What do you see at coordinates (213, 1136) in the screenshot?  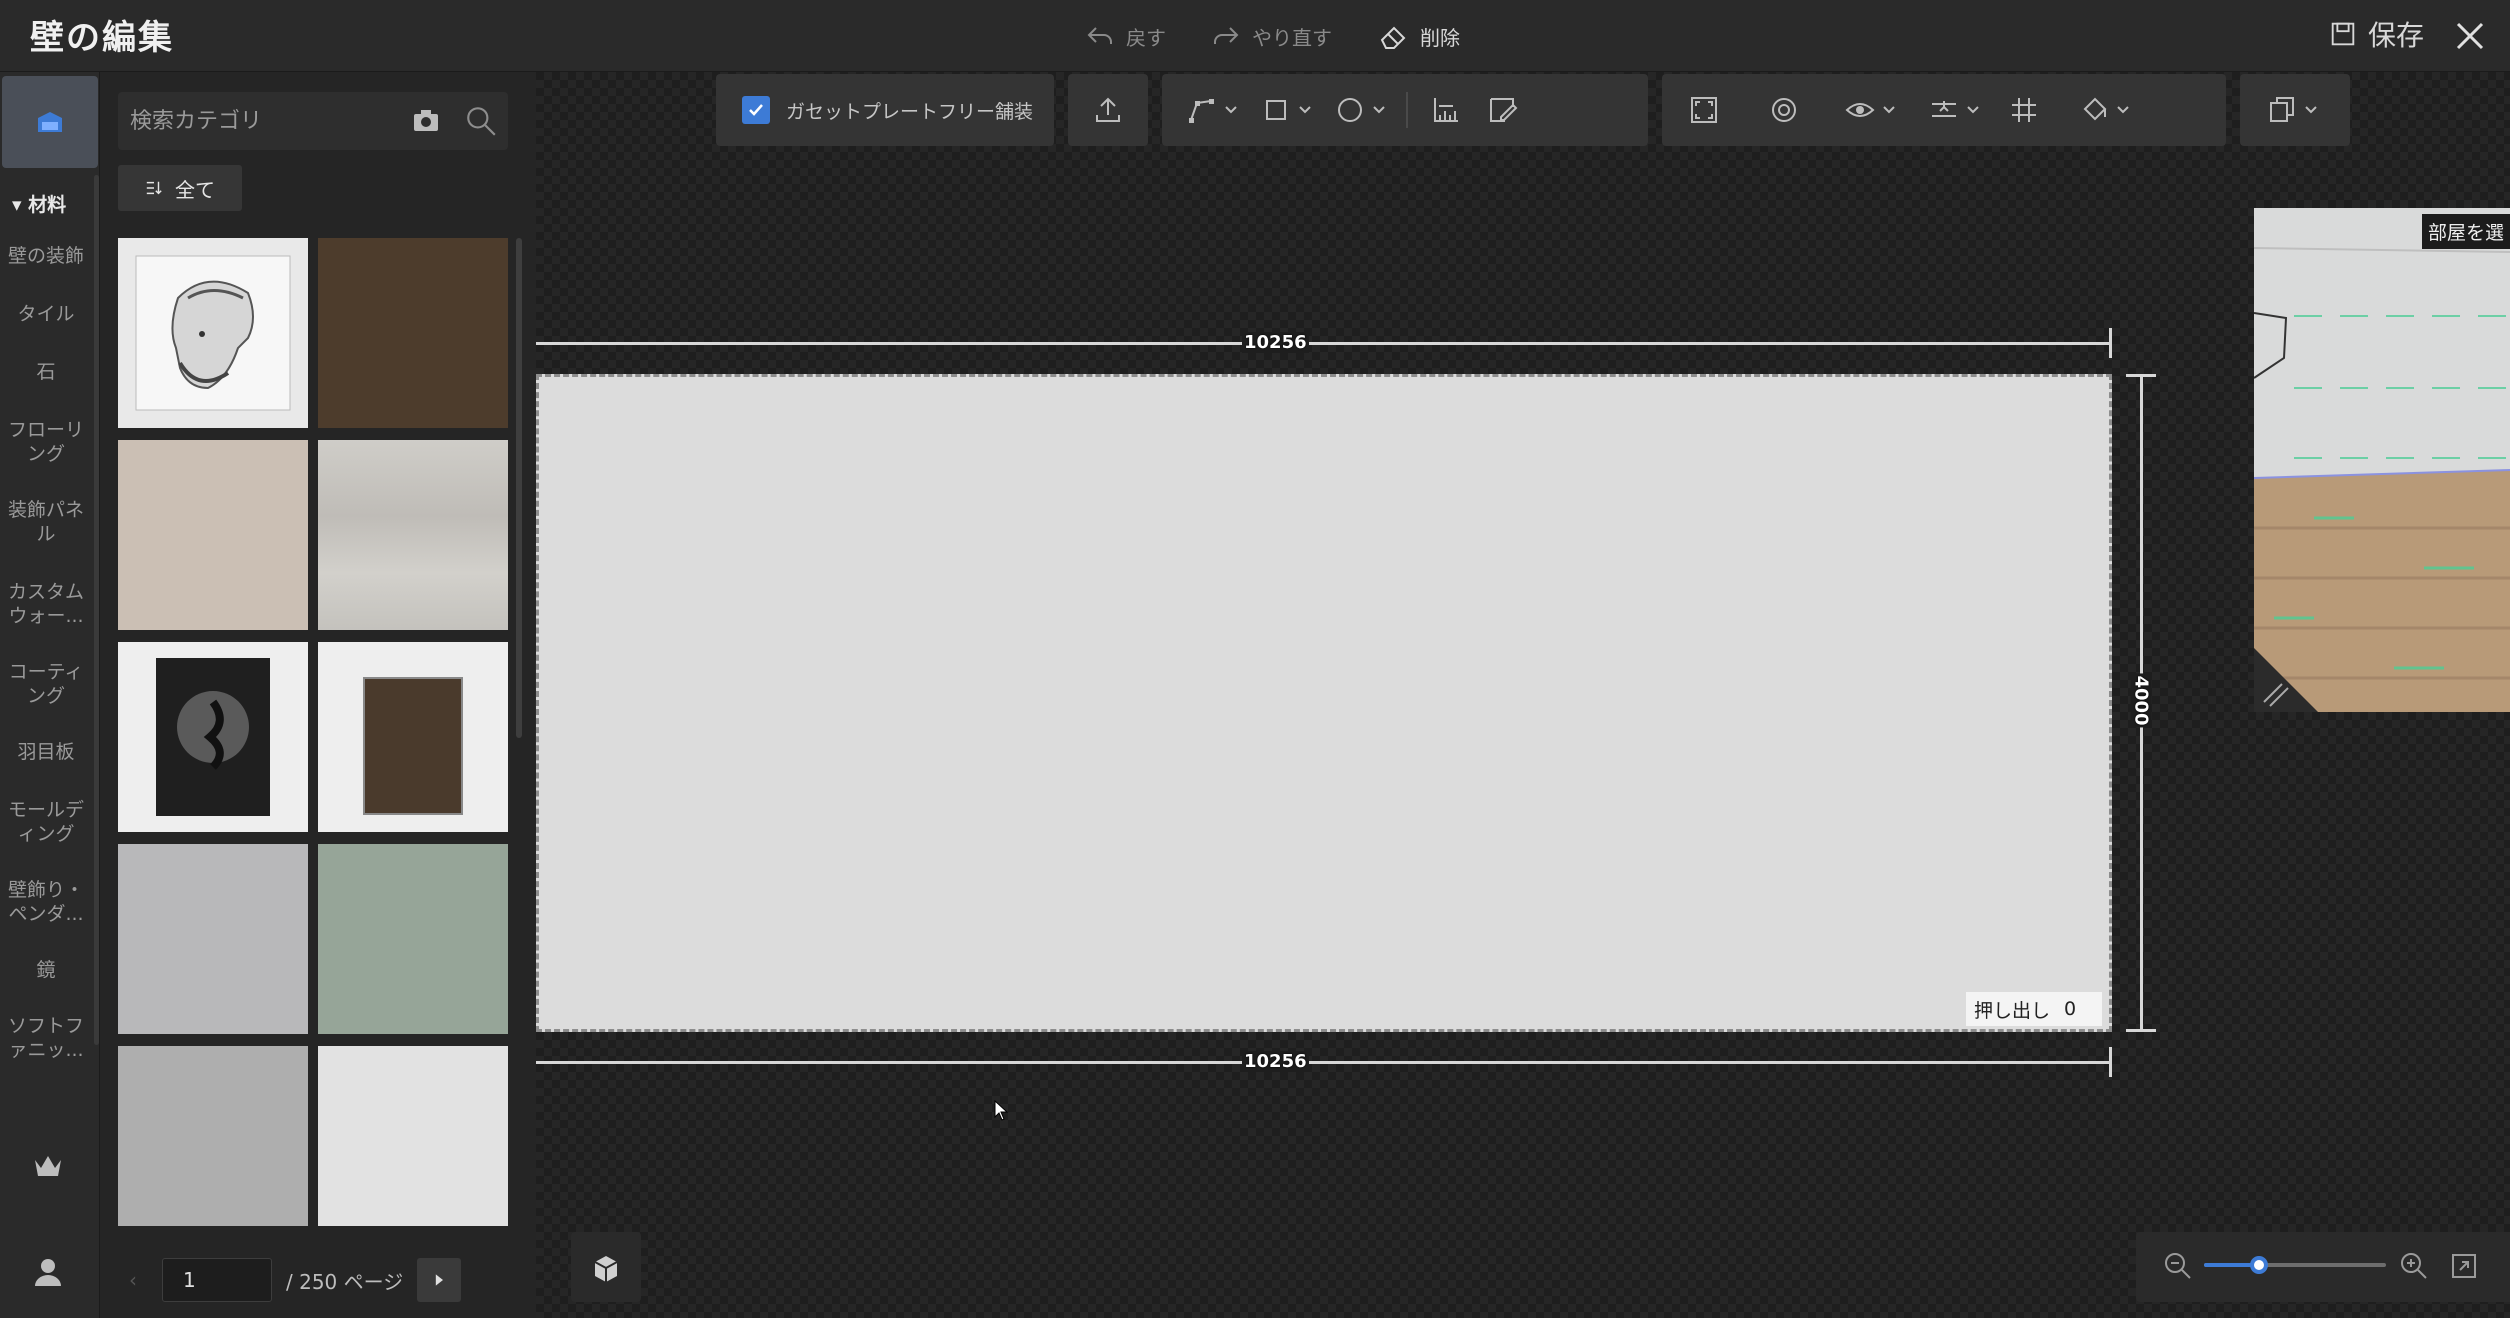 I see `material-mid-grey` at bounding box center [213, 1136].